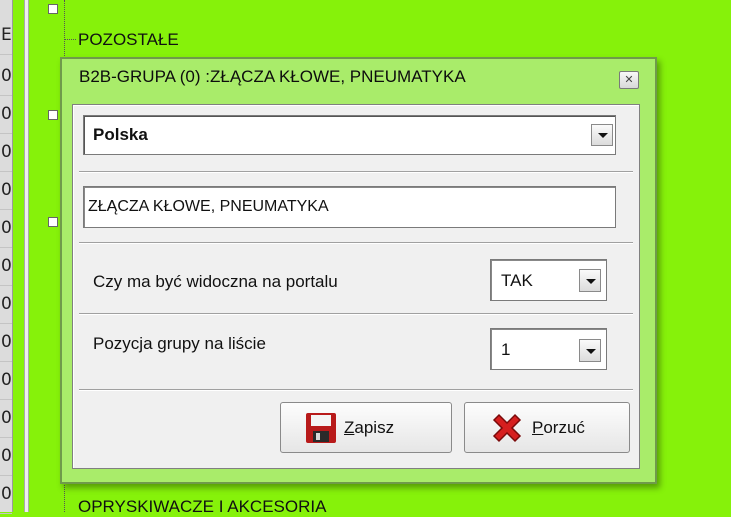 Image resolution: width=731 pixels, height=517 pixels. Describe the element at coordinates (507, 428) in the screenshot. I see `red-x-icon` at that location.